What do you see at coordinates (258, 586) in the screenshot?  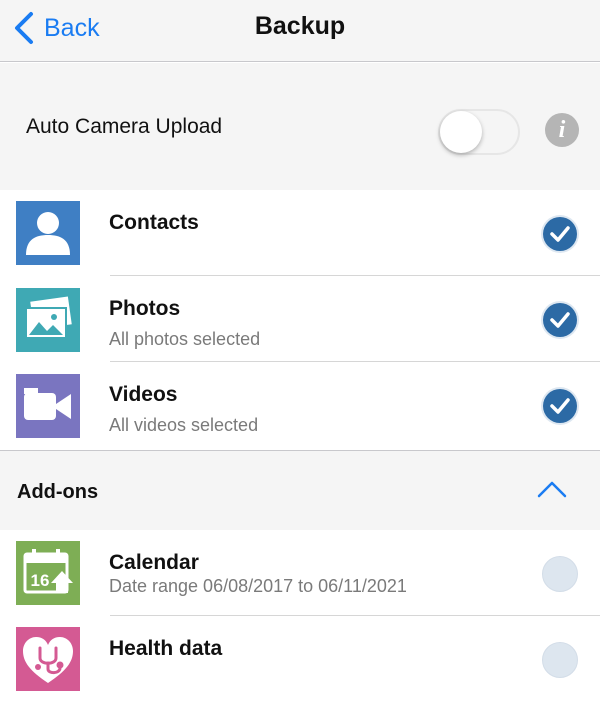 I see `addon-item-subtitle: Date range 06/08/2017 to 06/11/2021` at bounding box center [258, 586].